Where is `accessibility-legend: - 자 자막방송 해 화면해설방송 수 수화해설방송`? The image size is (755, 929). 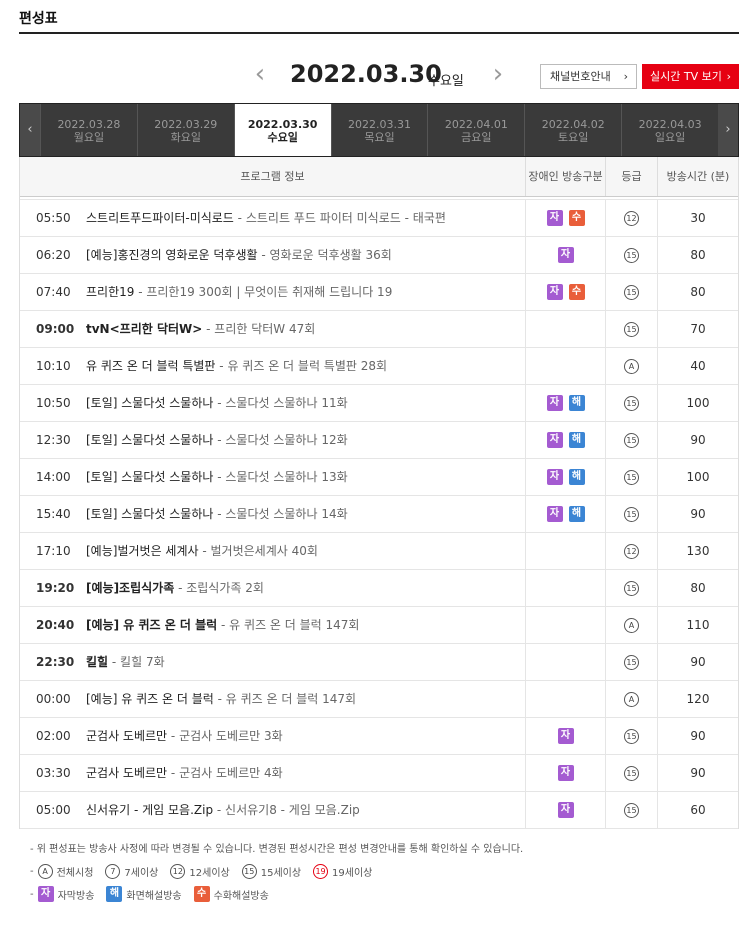
accessibility-legend: - 자 자막방송 해 화면해설방송 수 수화해설방송 is located at coordinates (153, 894).